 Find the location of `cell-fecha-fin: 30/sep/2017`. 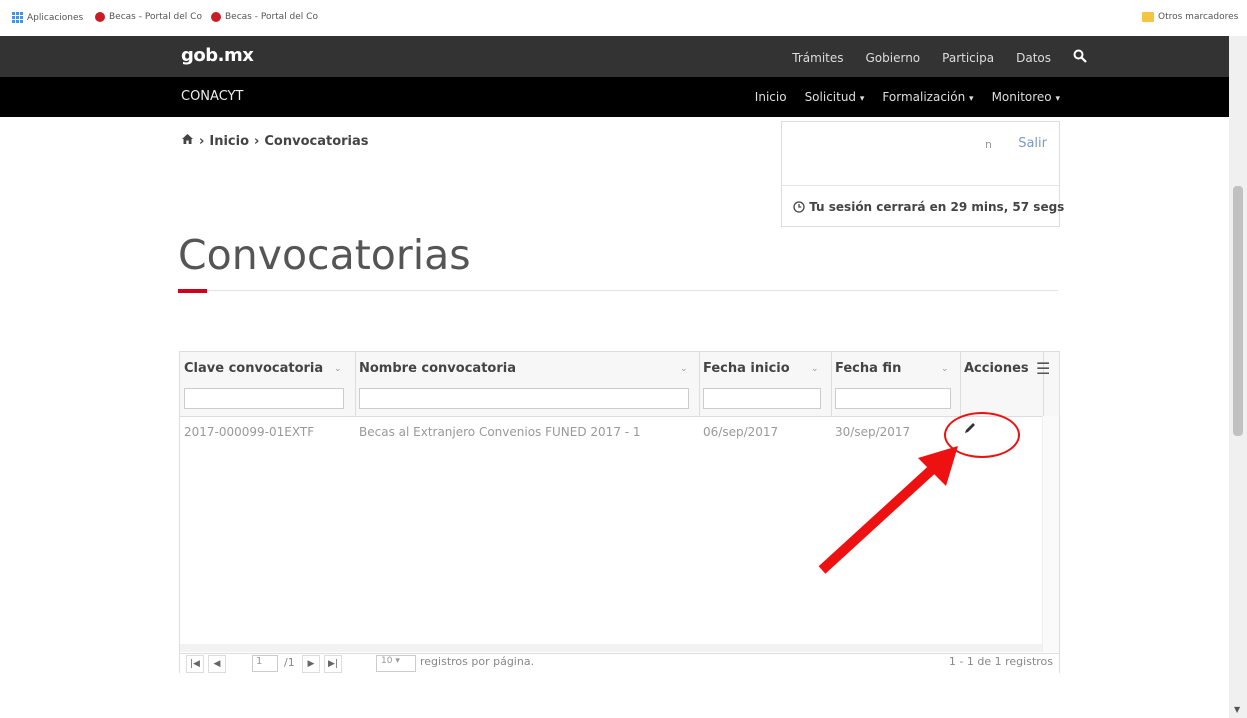

cell-fecha-fin: 30/sep/2017 is located at coordinates (873, 432).